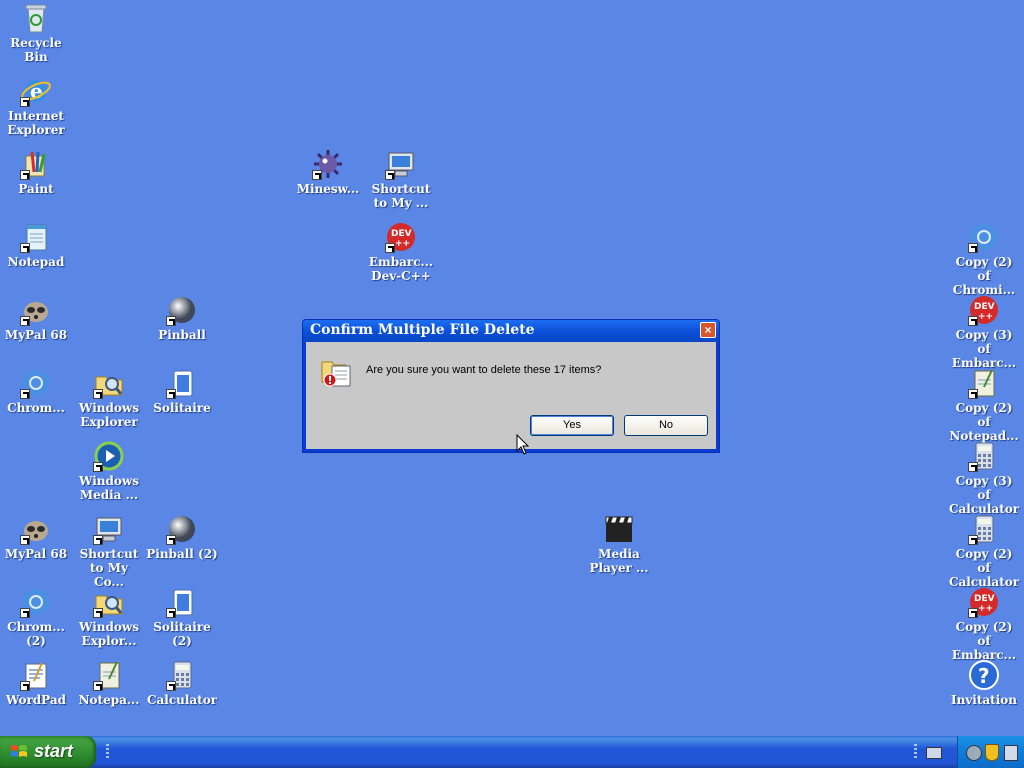 This screenshot has height=768, width=1024. I want to click on my-computer-icon, so click(109, 529).